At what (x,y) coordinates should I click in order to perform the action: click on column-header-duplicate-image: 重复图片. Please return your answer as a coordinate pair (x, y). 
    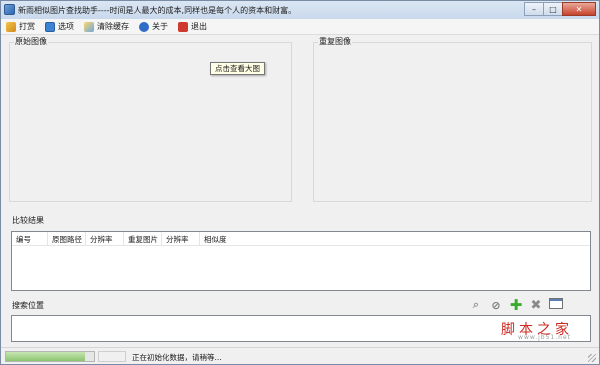
    Looking at the image, I should click on (143, 239).